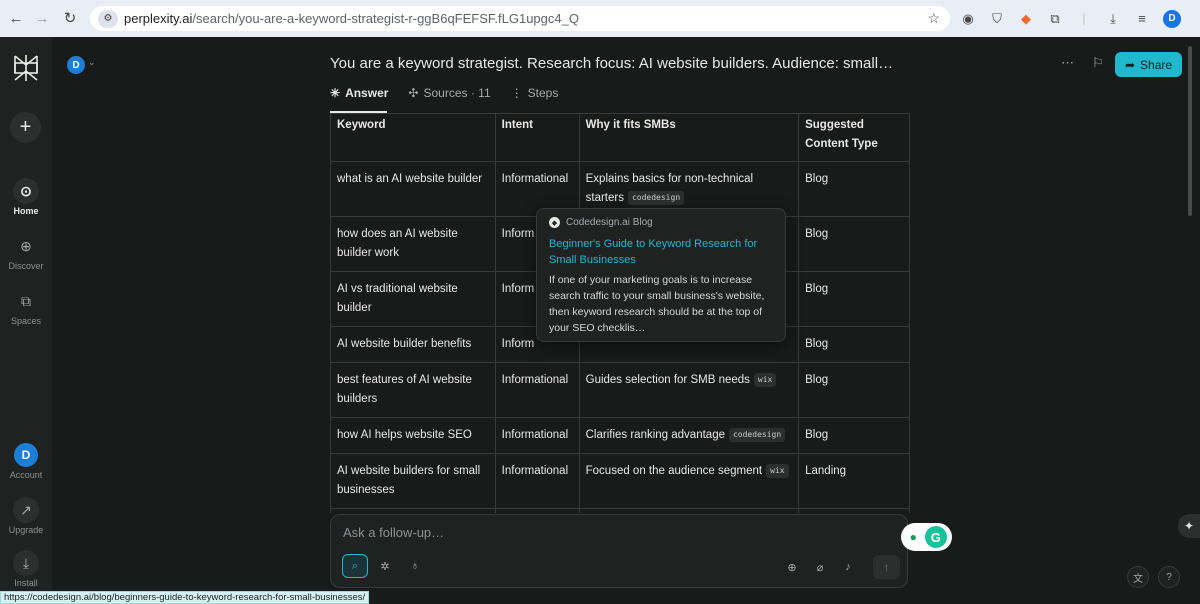 This screenshot has height=604, width=1200. I want to click on cell-text: Guides selection for SMB needs, so click(667, 380).